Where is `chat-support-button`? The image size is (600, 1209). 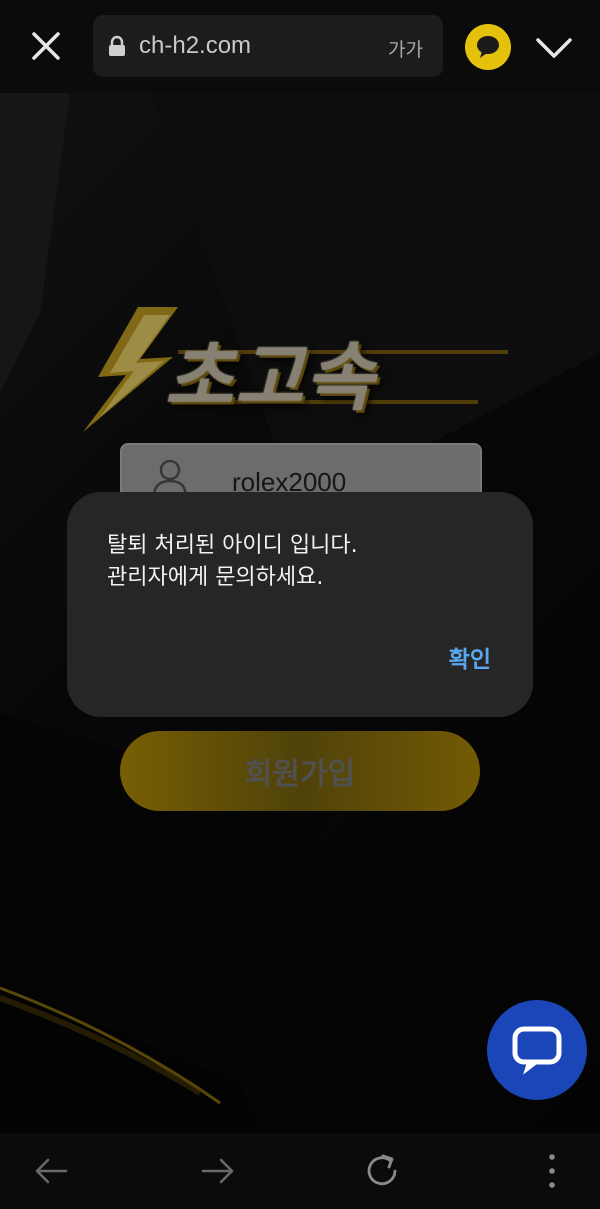
chat-support-button is located at coordinates (537, 1050).